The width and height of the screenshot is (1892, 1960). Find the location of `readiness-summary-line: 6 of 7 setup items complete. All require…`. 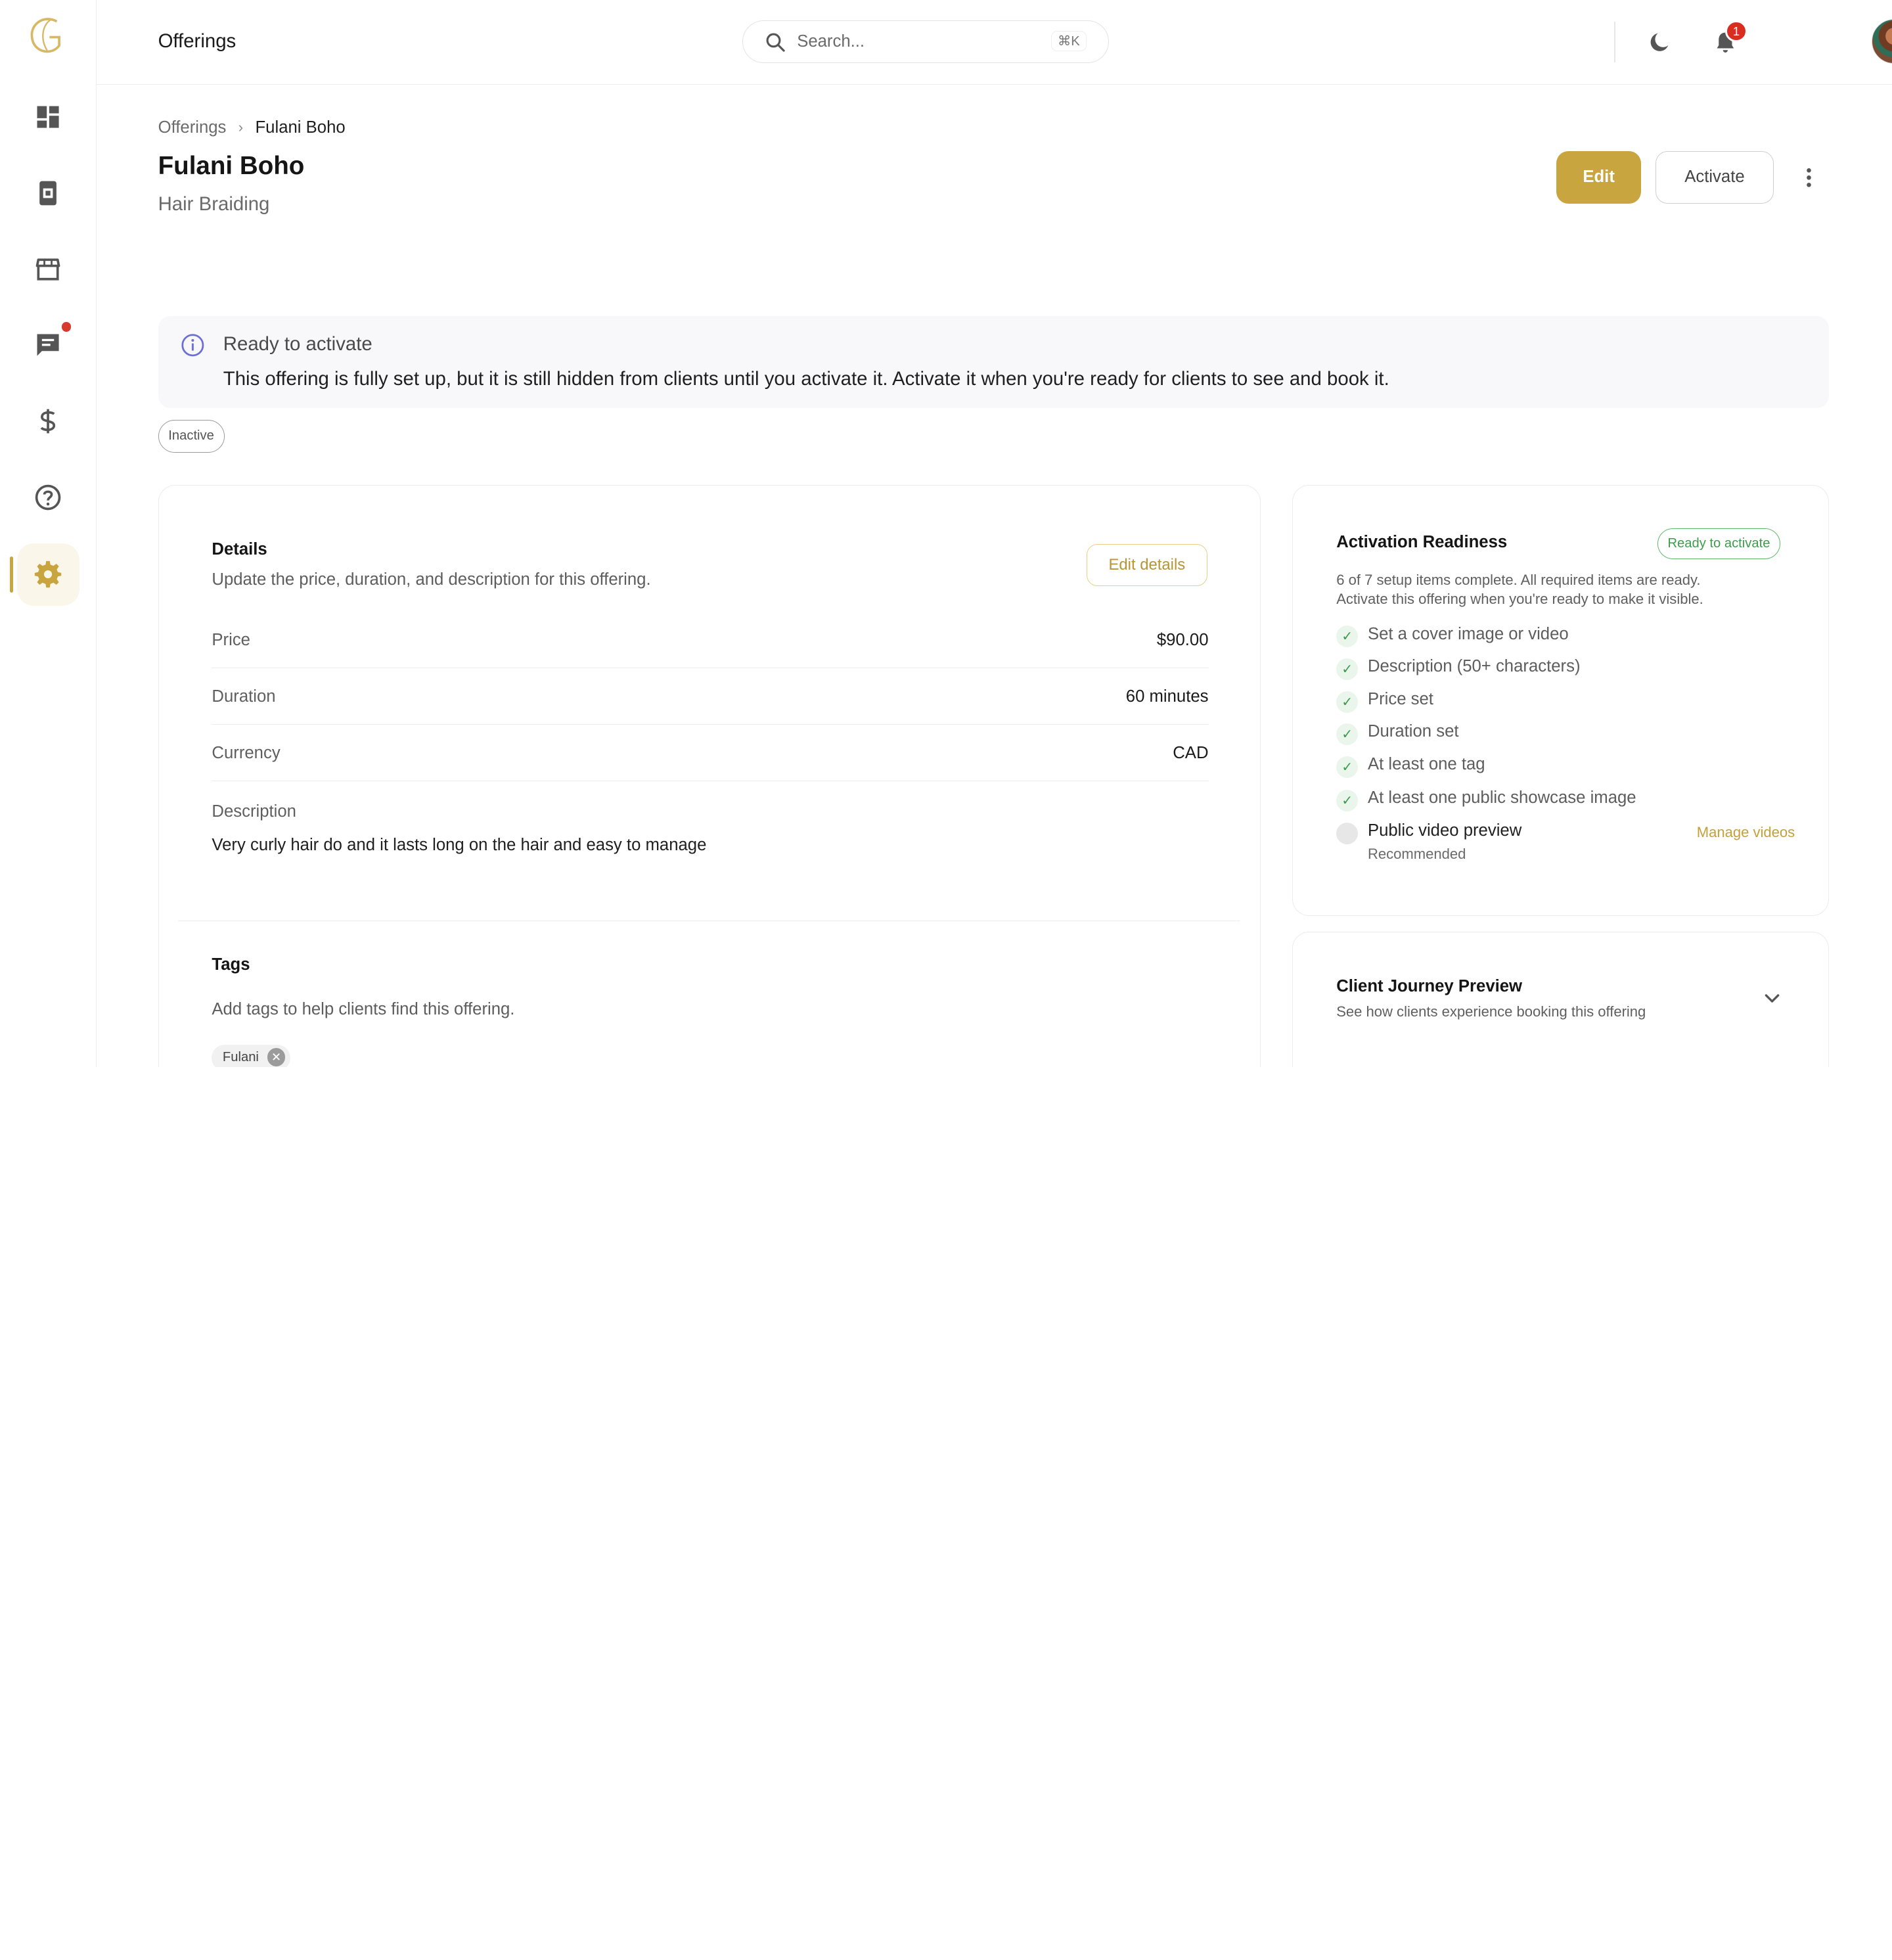

readiness-summary-line: 6 of 7 setup items complete. All require… is located at coordinates (1518, 579).